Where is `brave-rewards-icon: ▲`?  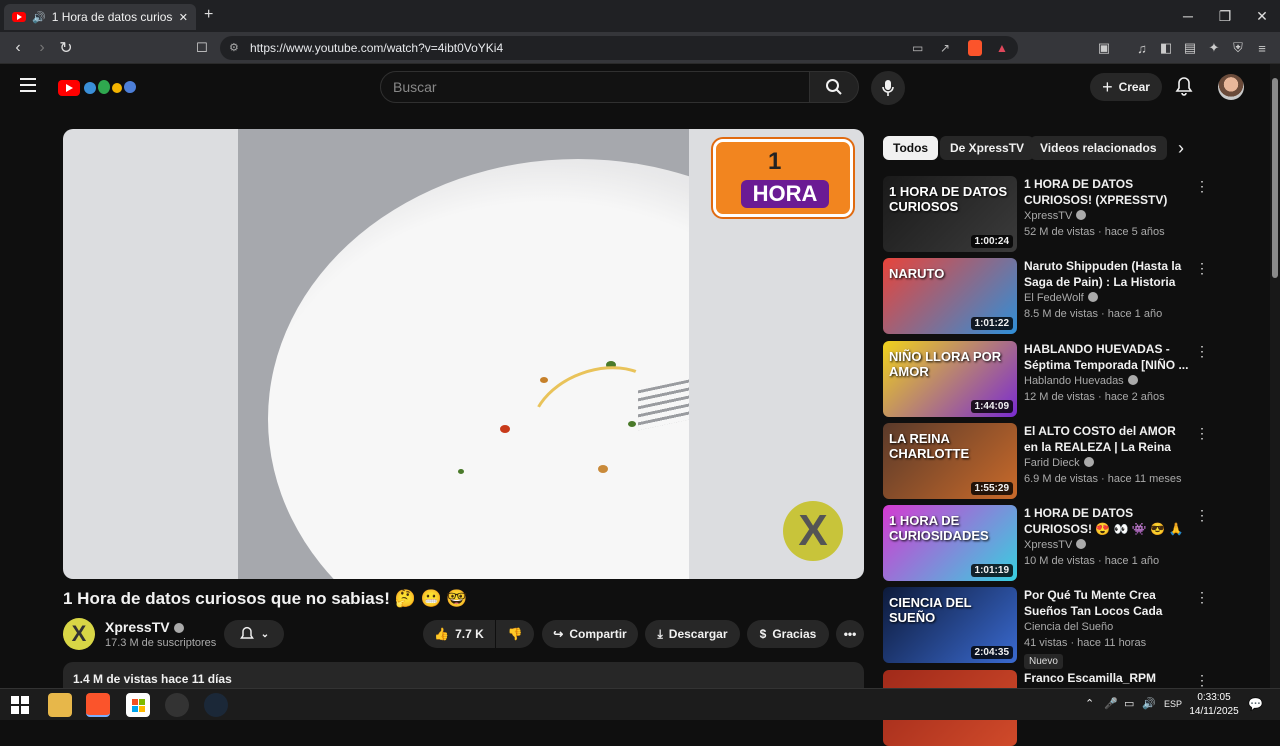 brave-rewards-icon: ▲ is located at coordinates (1002, 48).